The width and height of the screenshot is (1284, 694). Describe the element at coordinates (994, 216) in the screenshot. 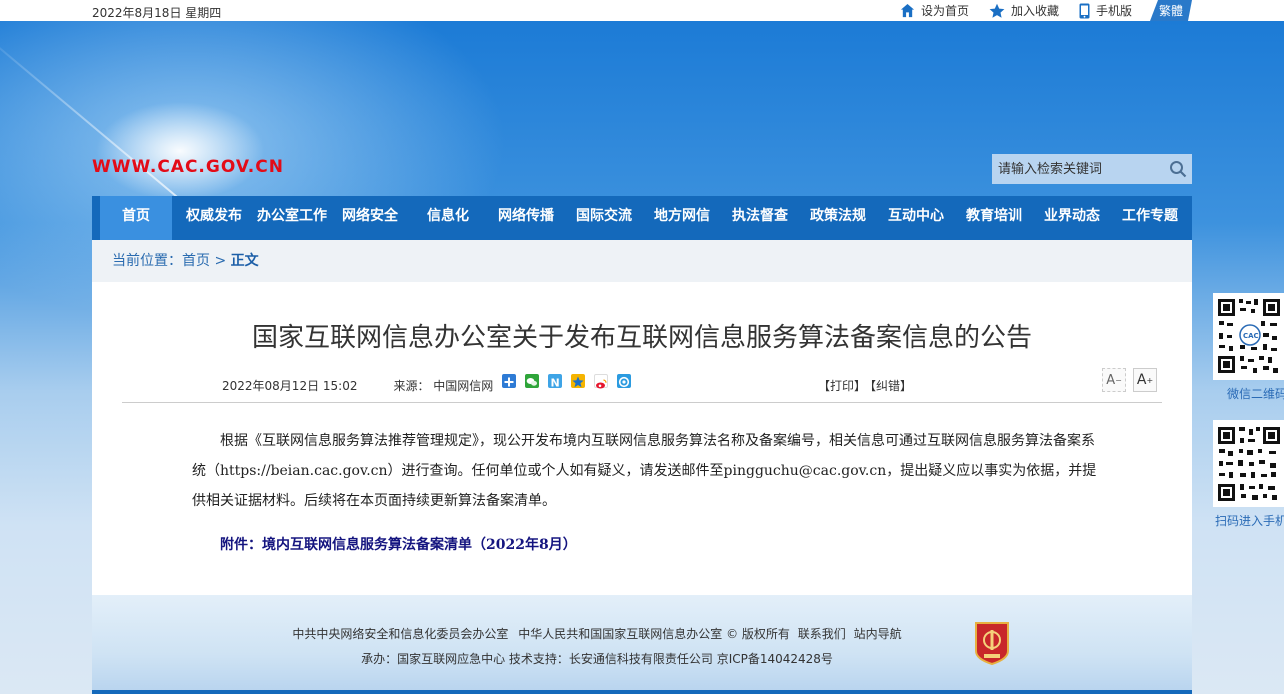

I see `nav-education-training: 教育培训` at that location.